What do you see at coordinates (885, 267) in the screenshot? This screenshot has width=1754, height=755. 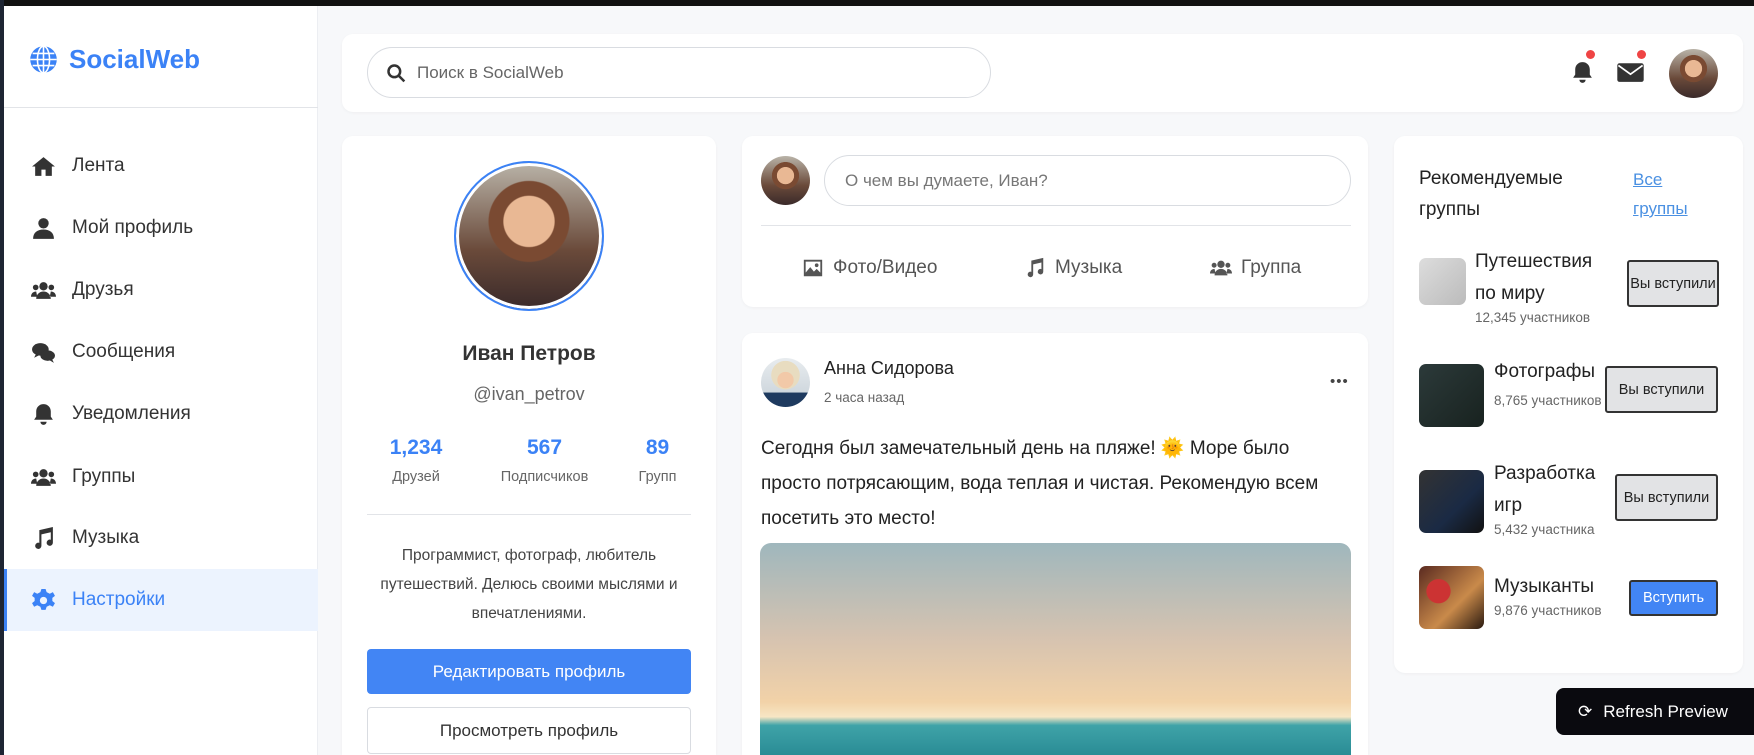 I see `action-label: Фото/Видео` at bounding box center [885, 267].